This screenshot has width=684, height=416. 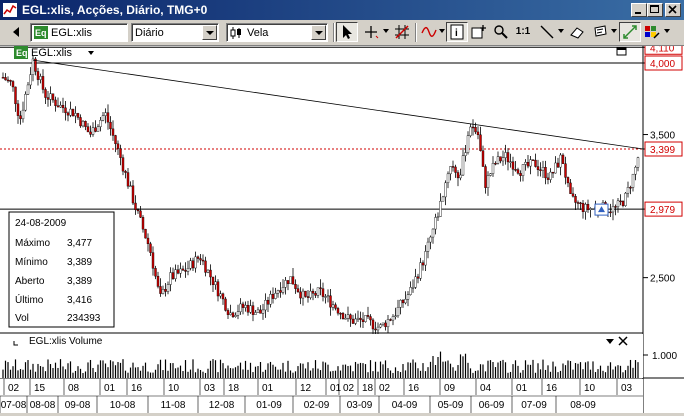 I want to click on text-tool-dropdown, so click(x=614, y=31).